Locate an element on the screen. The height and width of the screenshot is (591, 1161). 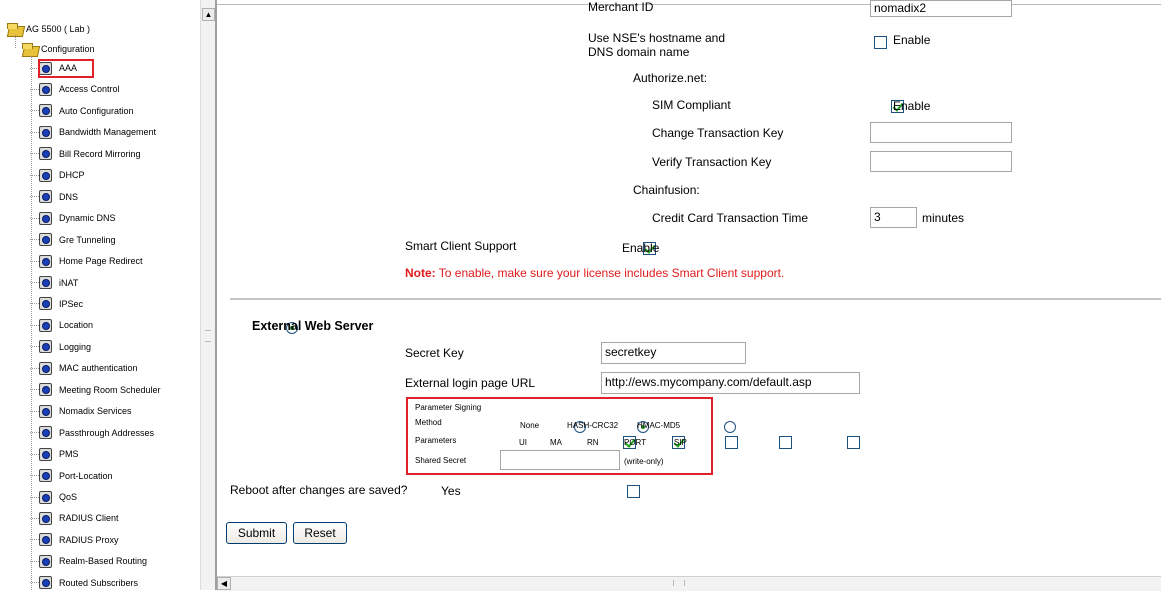
tree-item-label: Bandwidth Management is located at coordinates (108, 132).